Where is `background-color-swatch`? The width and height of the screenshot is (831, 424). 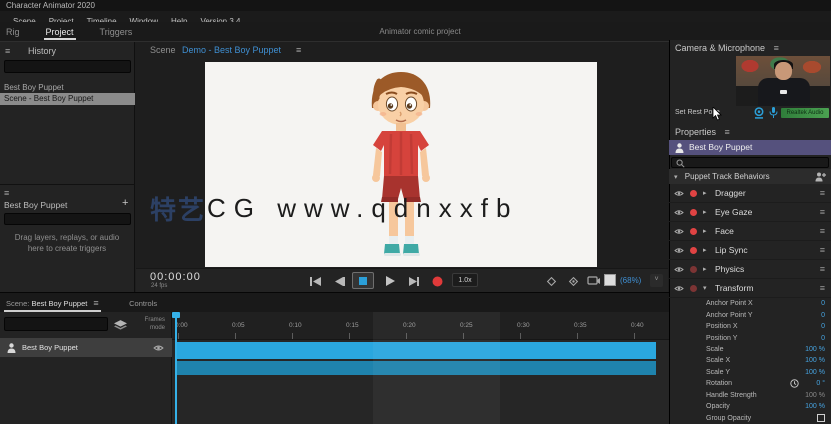
background-color-swatch is located at coordinates (610, 280).